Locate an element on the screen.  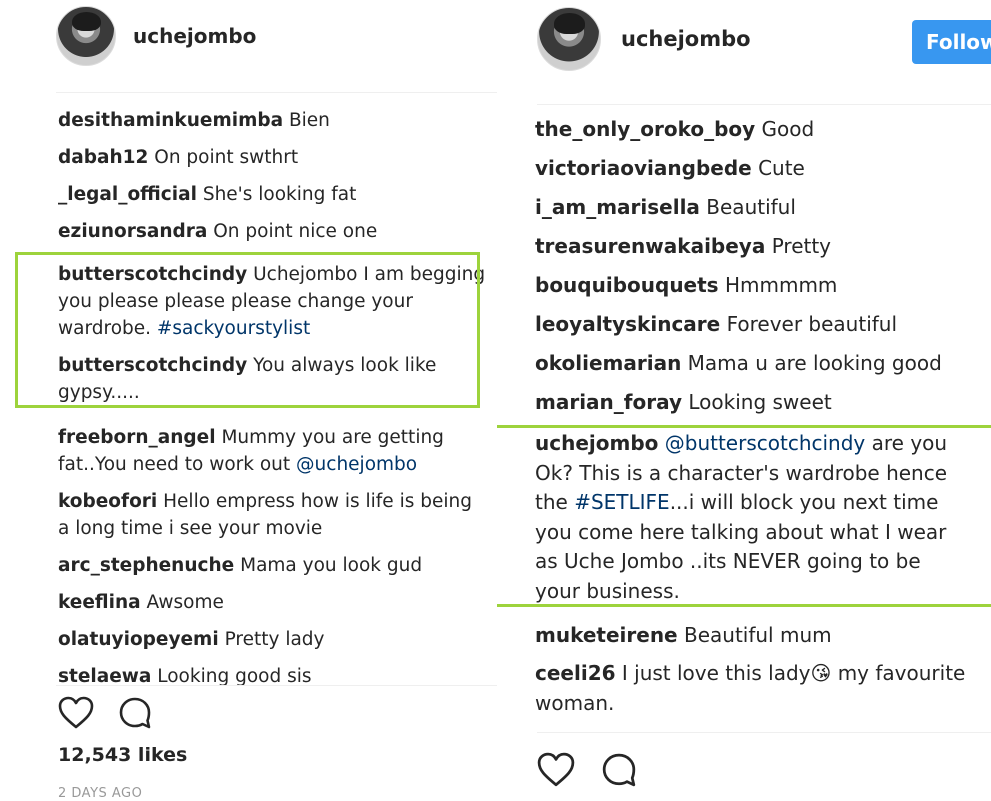
comment-username: uchejombo is located at coordinates (596, 443).